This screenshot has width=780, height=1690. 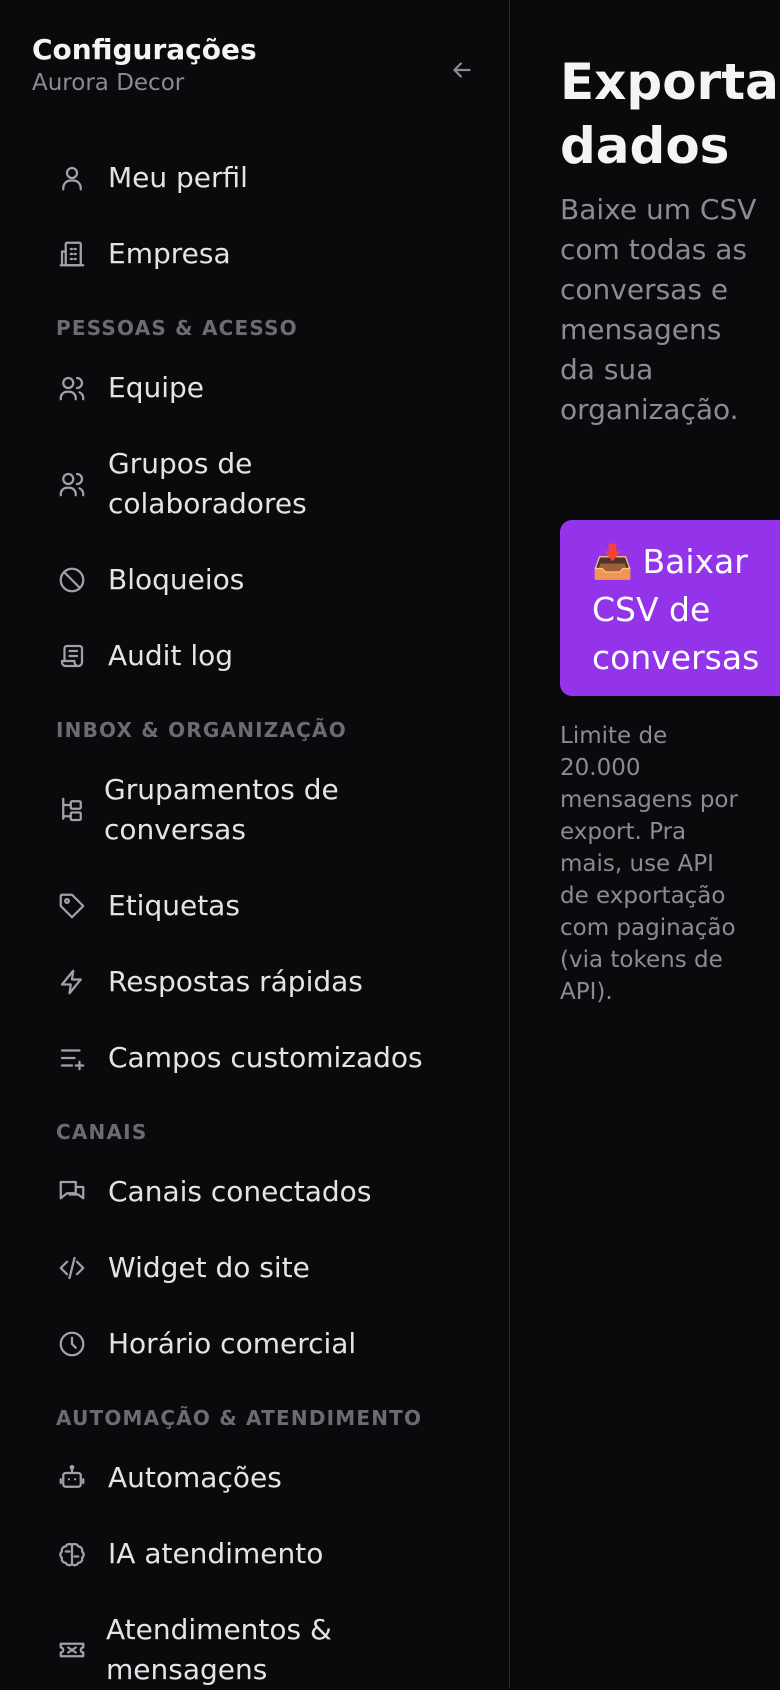 What do you see at coordinates (239, 1418) in the screenshot?
I see `section-automacao-atendimento: AUTOMAÇÃO & ATENDIMENTO` at bounding box center [239, 1418].